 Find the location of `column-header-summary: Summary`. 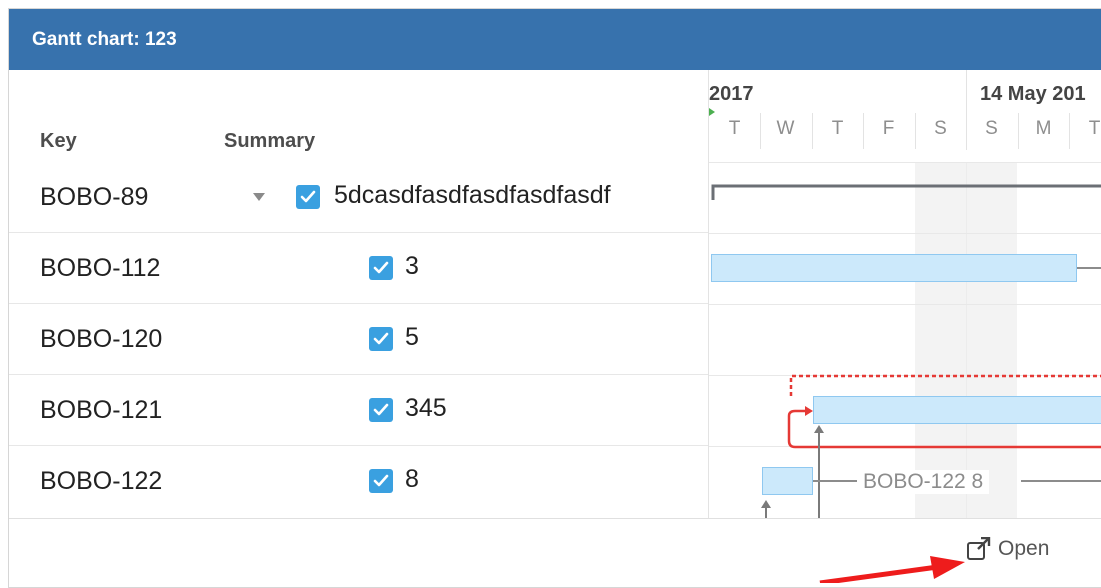

column-header-summary: Summary is located at coordinates (269, 141).